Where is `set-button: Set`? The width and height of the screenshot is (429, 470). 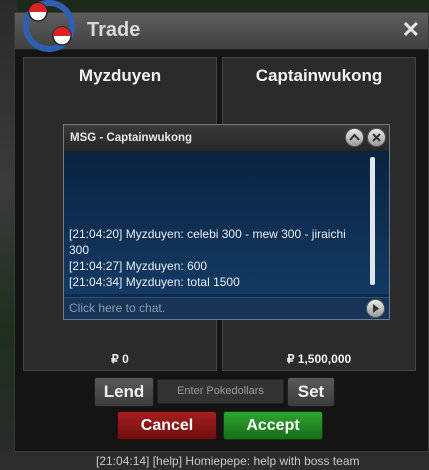 set-button: Set is located at coordinates (311, 392).